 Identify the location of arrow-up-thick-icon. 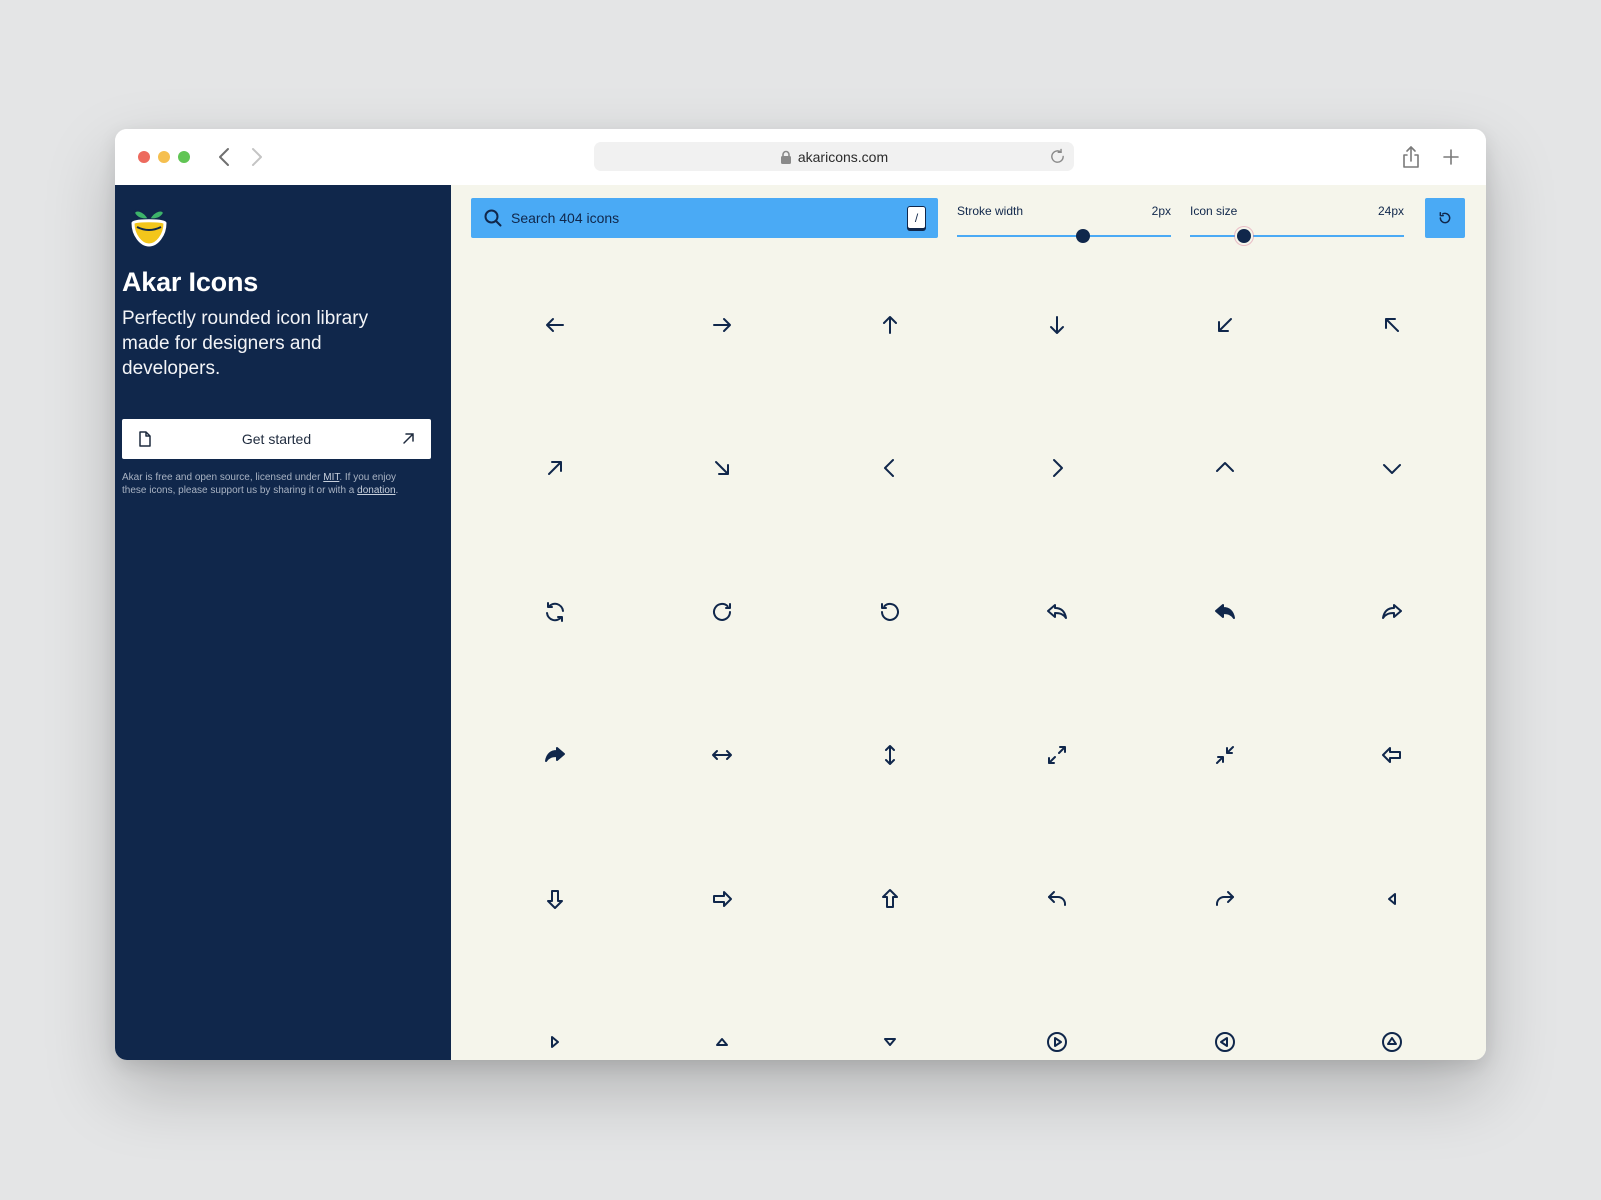
(889, 898).